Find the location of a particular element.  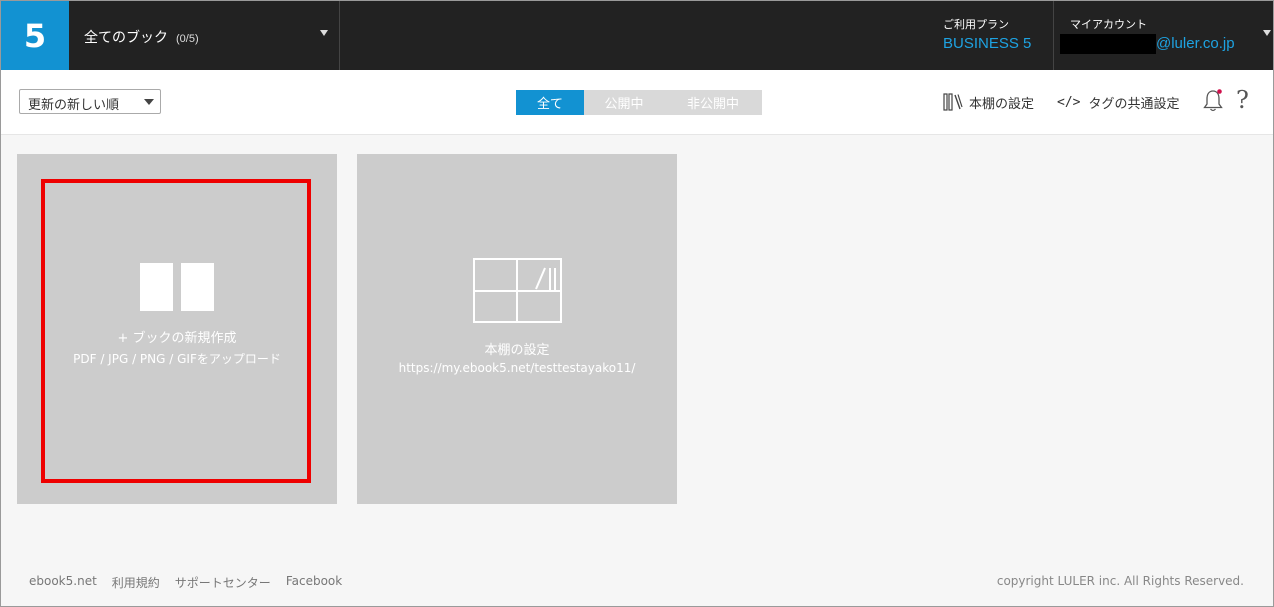

plan-info: ご利用プラン BUSINESS 5 is located at coordinates (993, 35).